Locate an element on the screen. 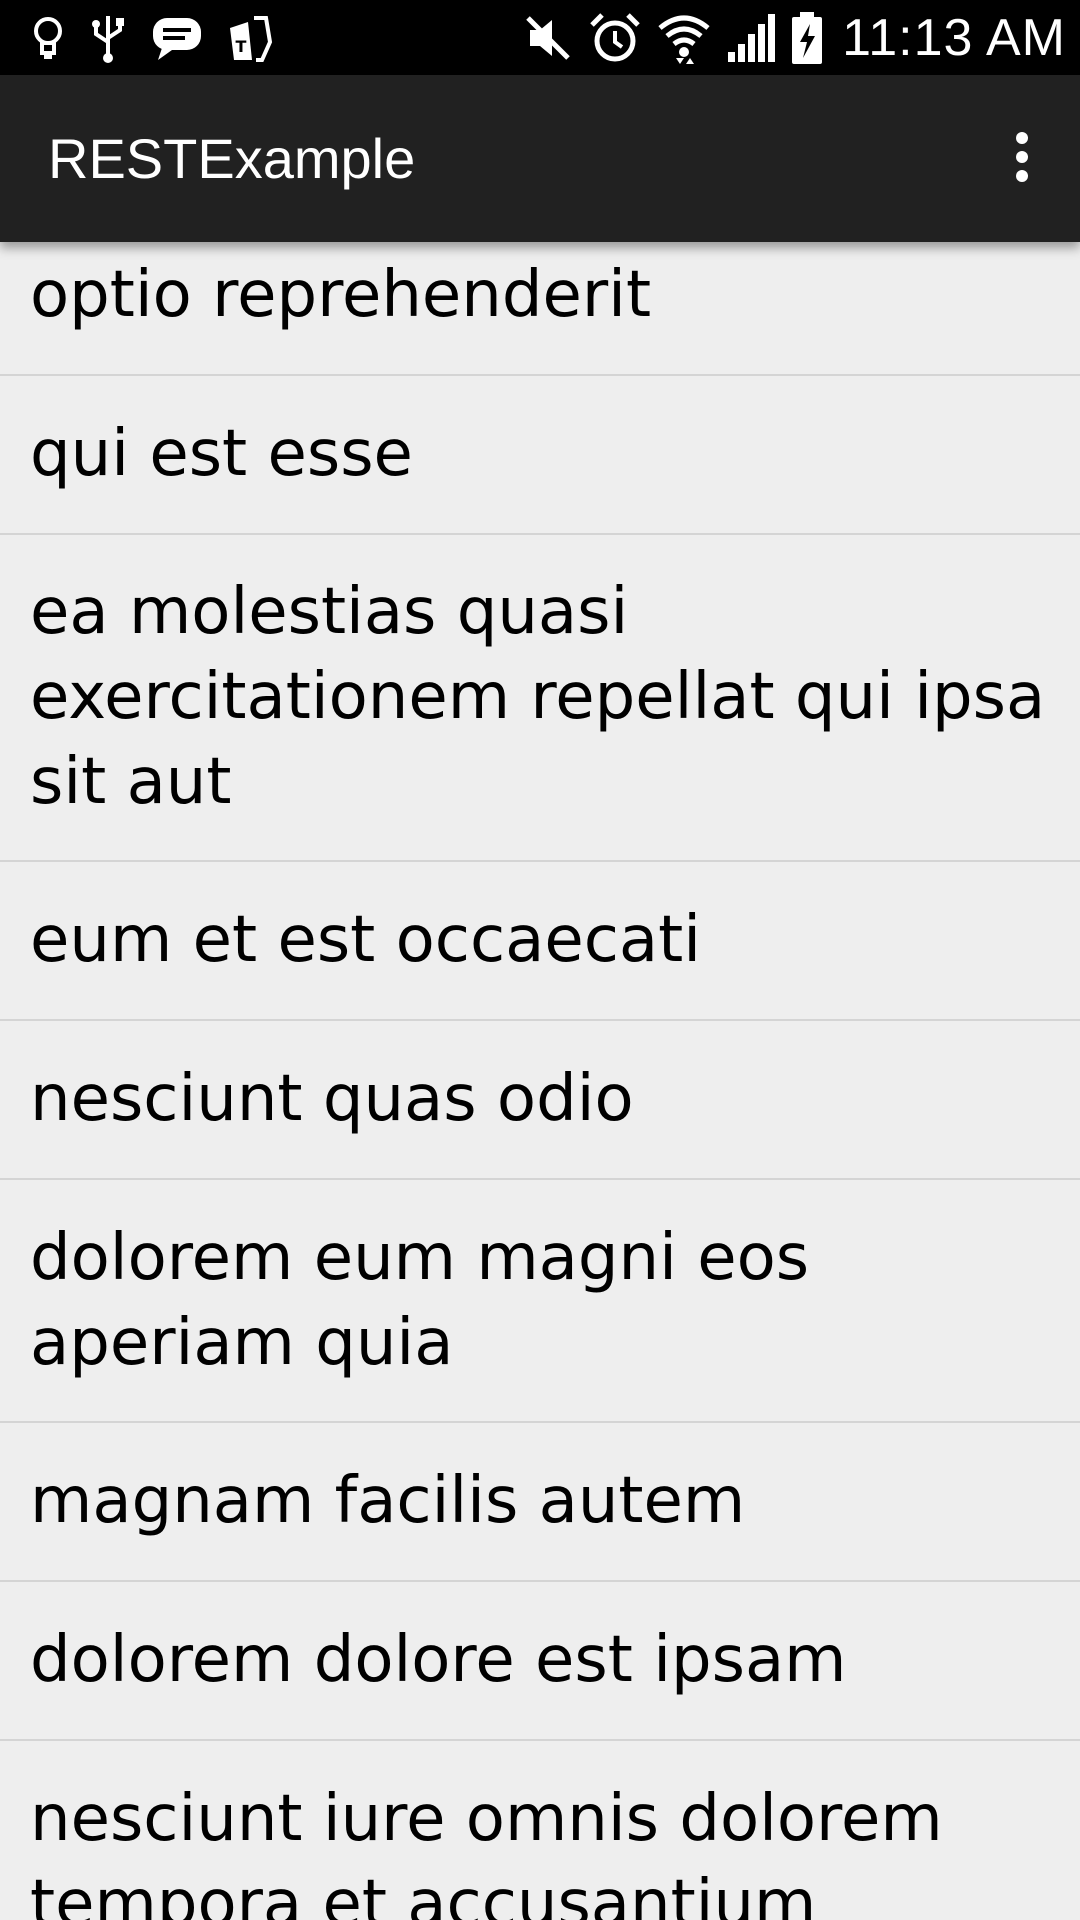 The height and width of the screenshot is (1920, 1080). list-item: eum et est occaecati is located at coordinates (540, 941).